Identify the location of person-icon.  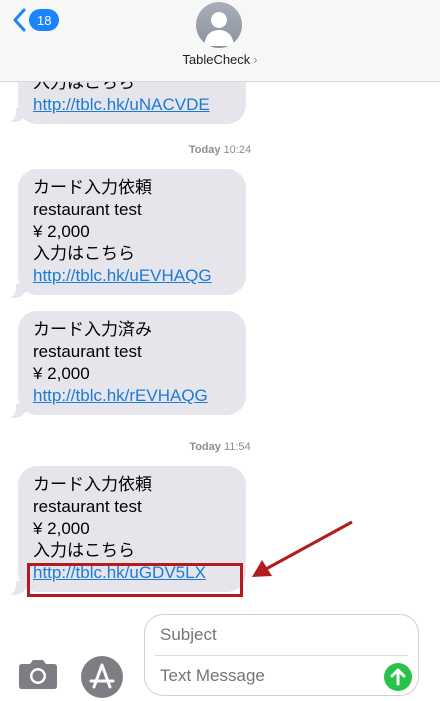
(219, 29).